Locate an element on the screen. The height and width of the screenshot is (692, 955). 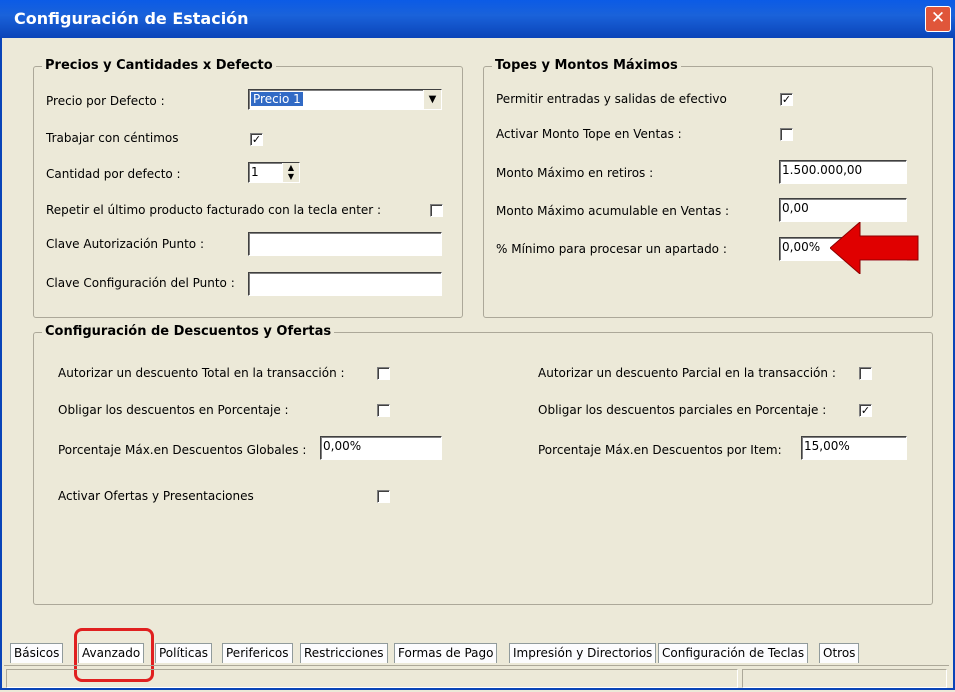
spin-arrows-icon: ▲ ▼ is located at coordinates (290, 172).